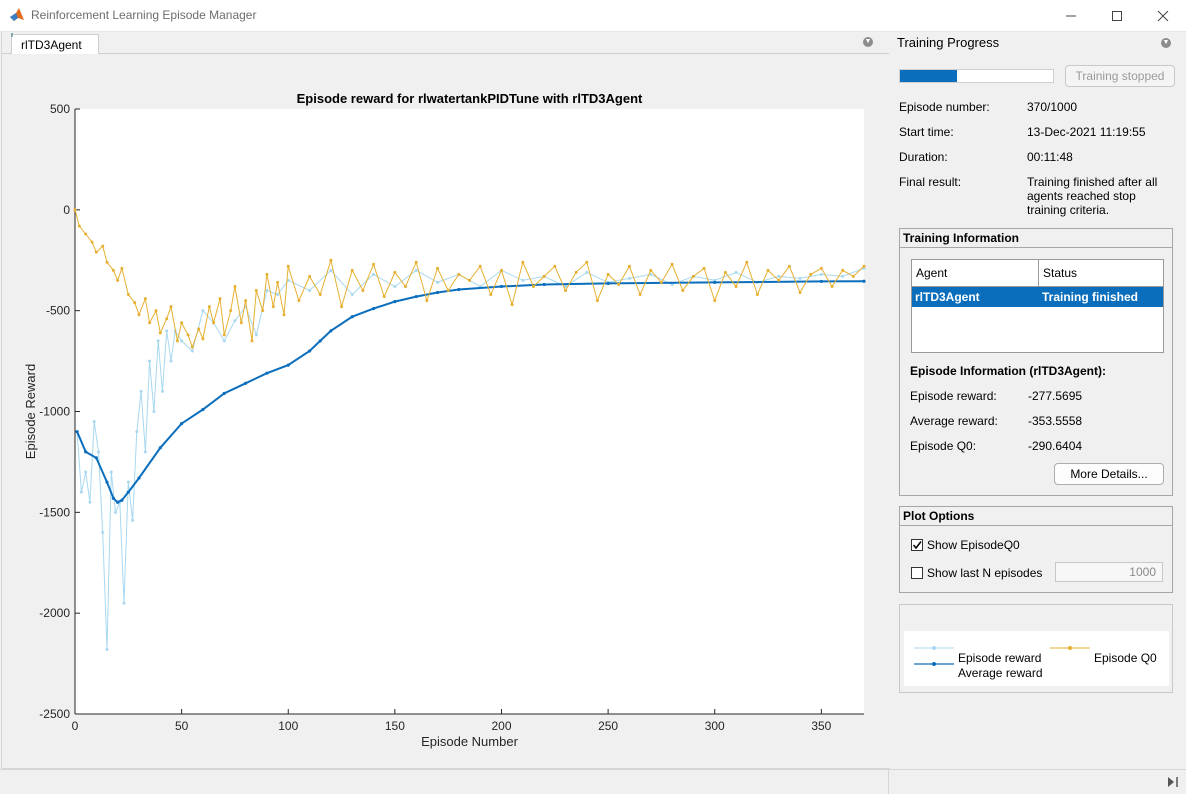 The width and height of the screenshot is (1186, 794). What do you see at coordinates (1050, 157) in the screenshot?
I see `duration-value: 00:11:48` at bounding box center [1050, 157].